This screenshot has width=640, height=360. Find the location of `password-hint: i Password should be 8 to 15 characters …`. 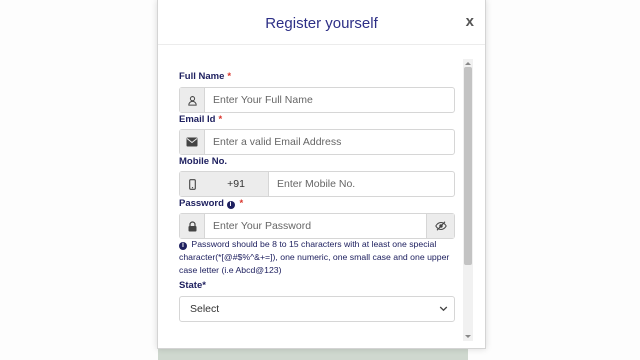

password-hint: i Password should be 8 to 15 characters … is located at coordinates (316, 257).